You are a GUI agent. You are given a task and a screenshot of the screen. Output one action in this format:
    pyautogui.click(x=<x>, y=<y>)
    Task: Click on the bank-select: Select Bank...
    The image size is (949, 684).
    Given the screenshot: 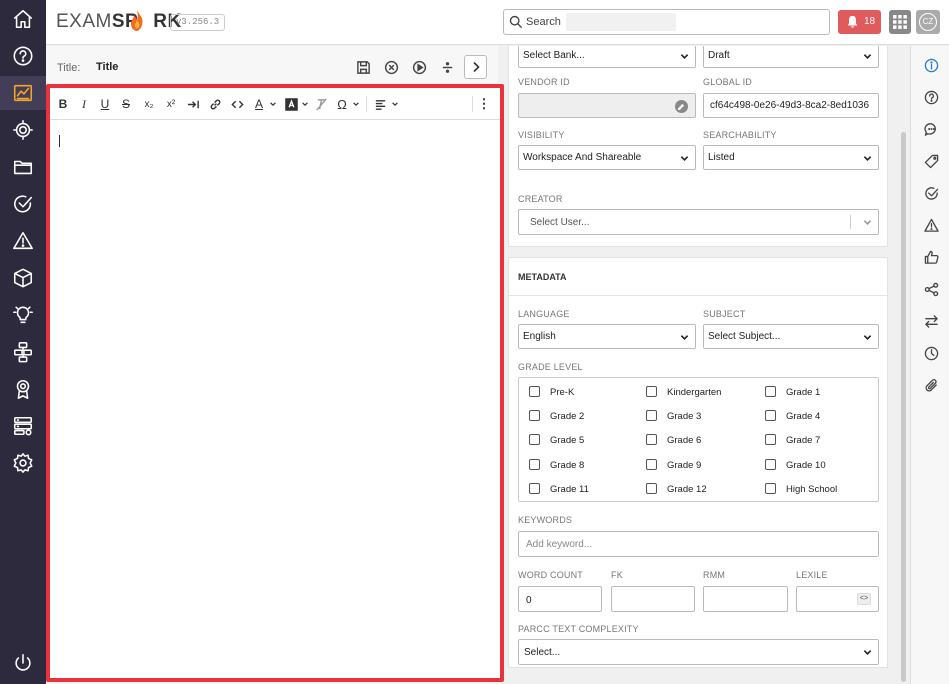 What is the action you would take?
    pyautogui.click(x=607, y=57)
    